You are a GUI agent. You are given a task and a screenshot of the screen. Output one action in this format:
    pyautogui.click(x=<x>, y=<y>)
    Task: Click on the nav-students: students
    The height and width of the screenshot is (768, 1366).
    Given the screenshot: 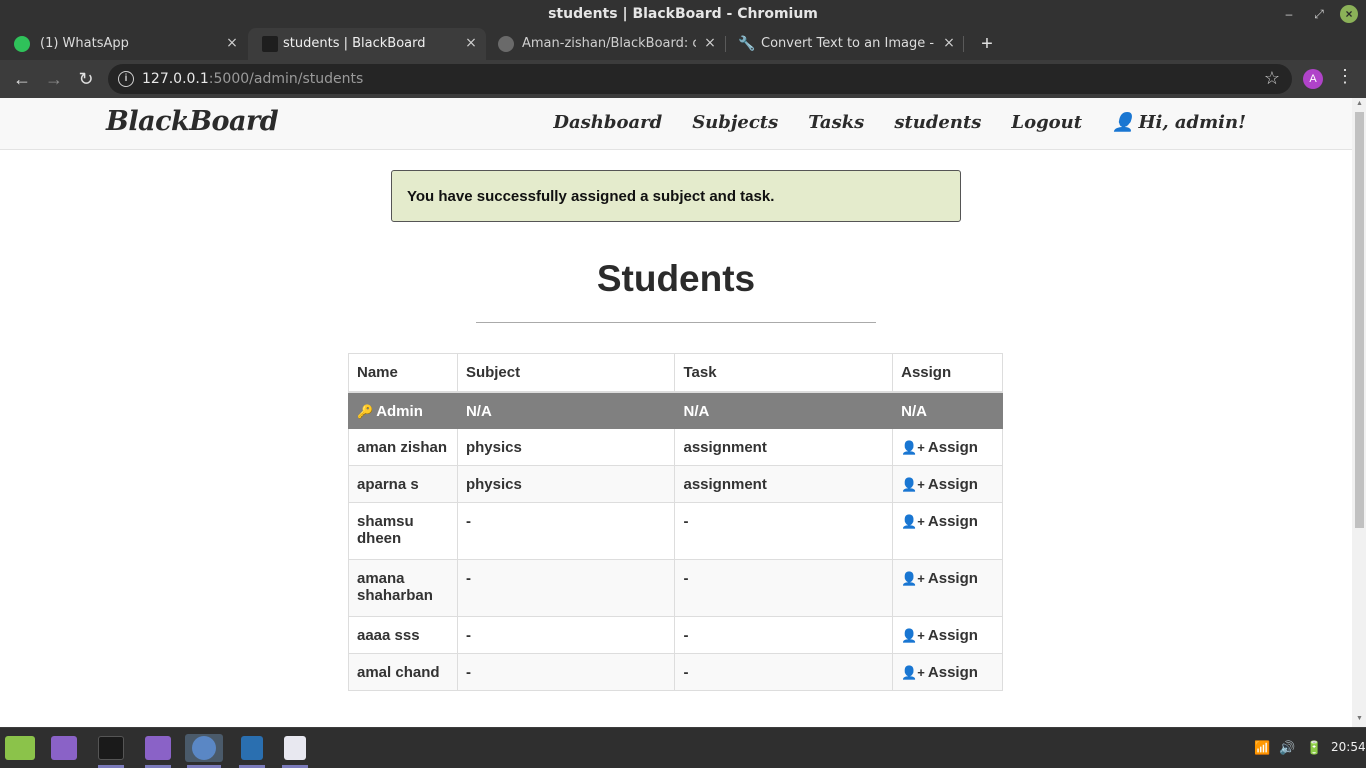 What is the action you would take?
    pyautogui.click(x=937, y=122)
    